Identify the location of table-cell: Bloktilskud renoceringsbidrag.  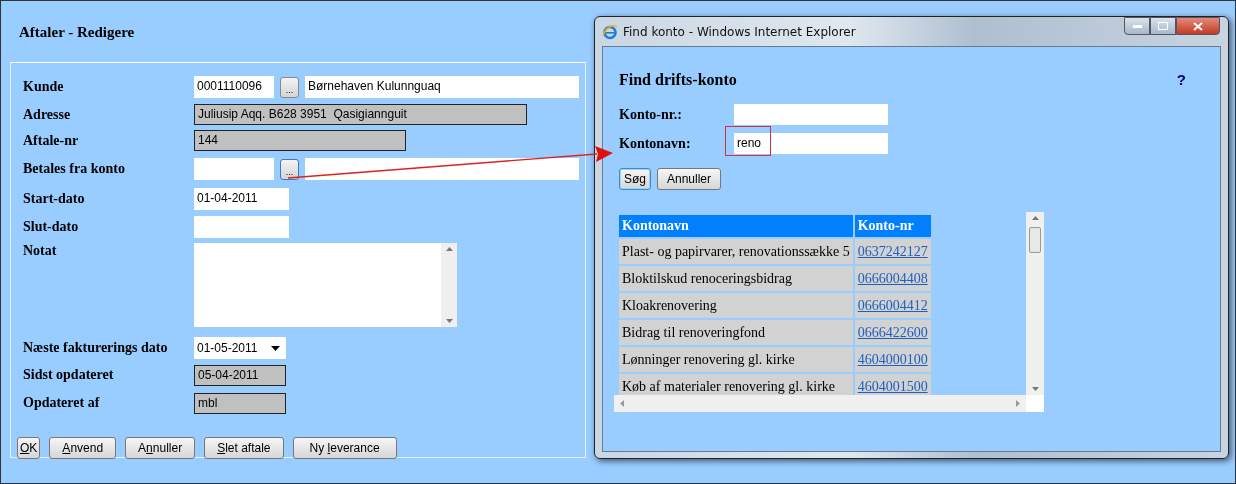
(736, 278).